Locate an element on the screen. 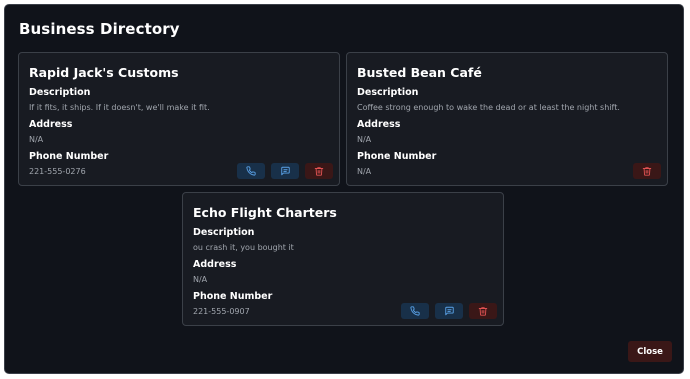 This screenshot has height=379, width=690. phone-value: N/A is located at coordinates (364, 171).